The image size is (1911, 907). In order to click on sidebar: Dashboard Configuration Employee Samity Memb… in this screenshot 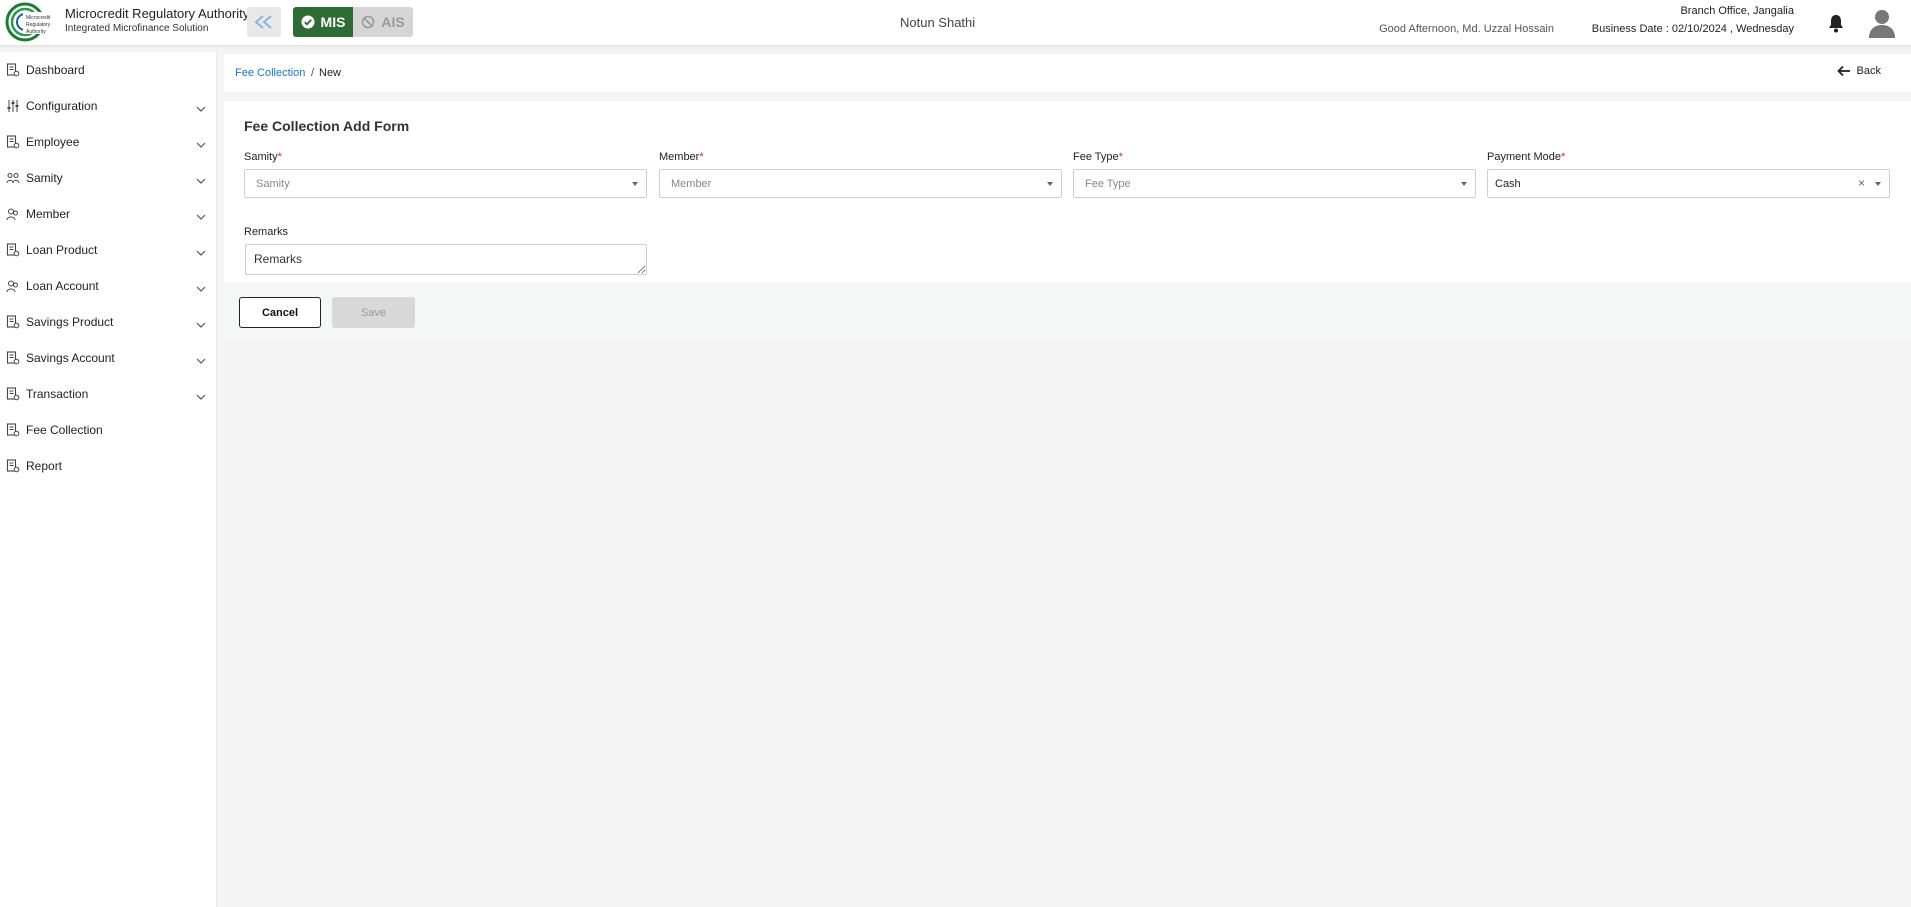, I will do `click(108, 479)`.